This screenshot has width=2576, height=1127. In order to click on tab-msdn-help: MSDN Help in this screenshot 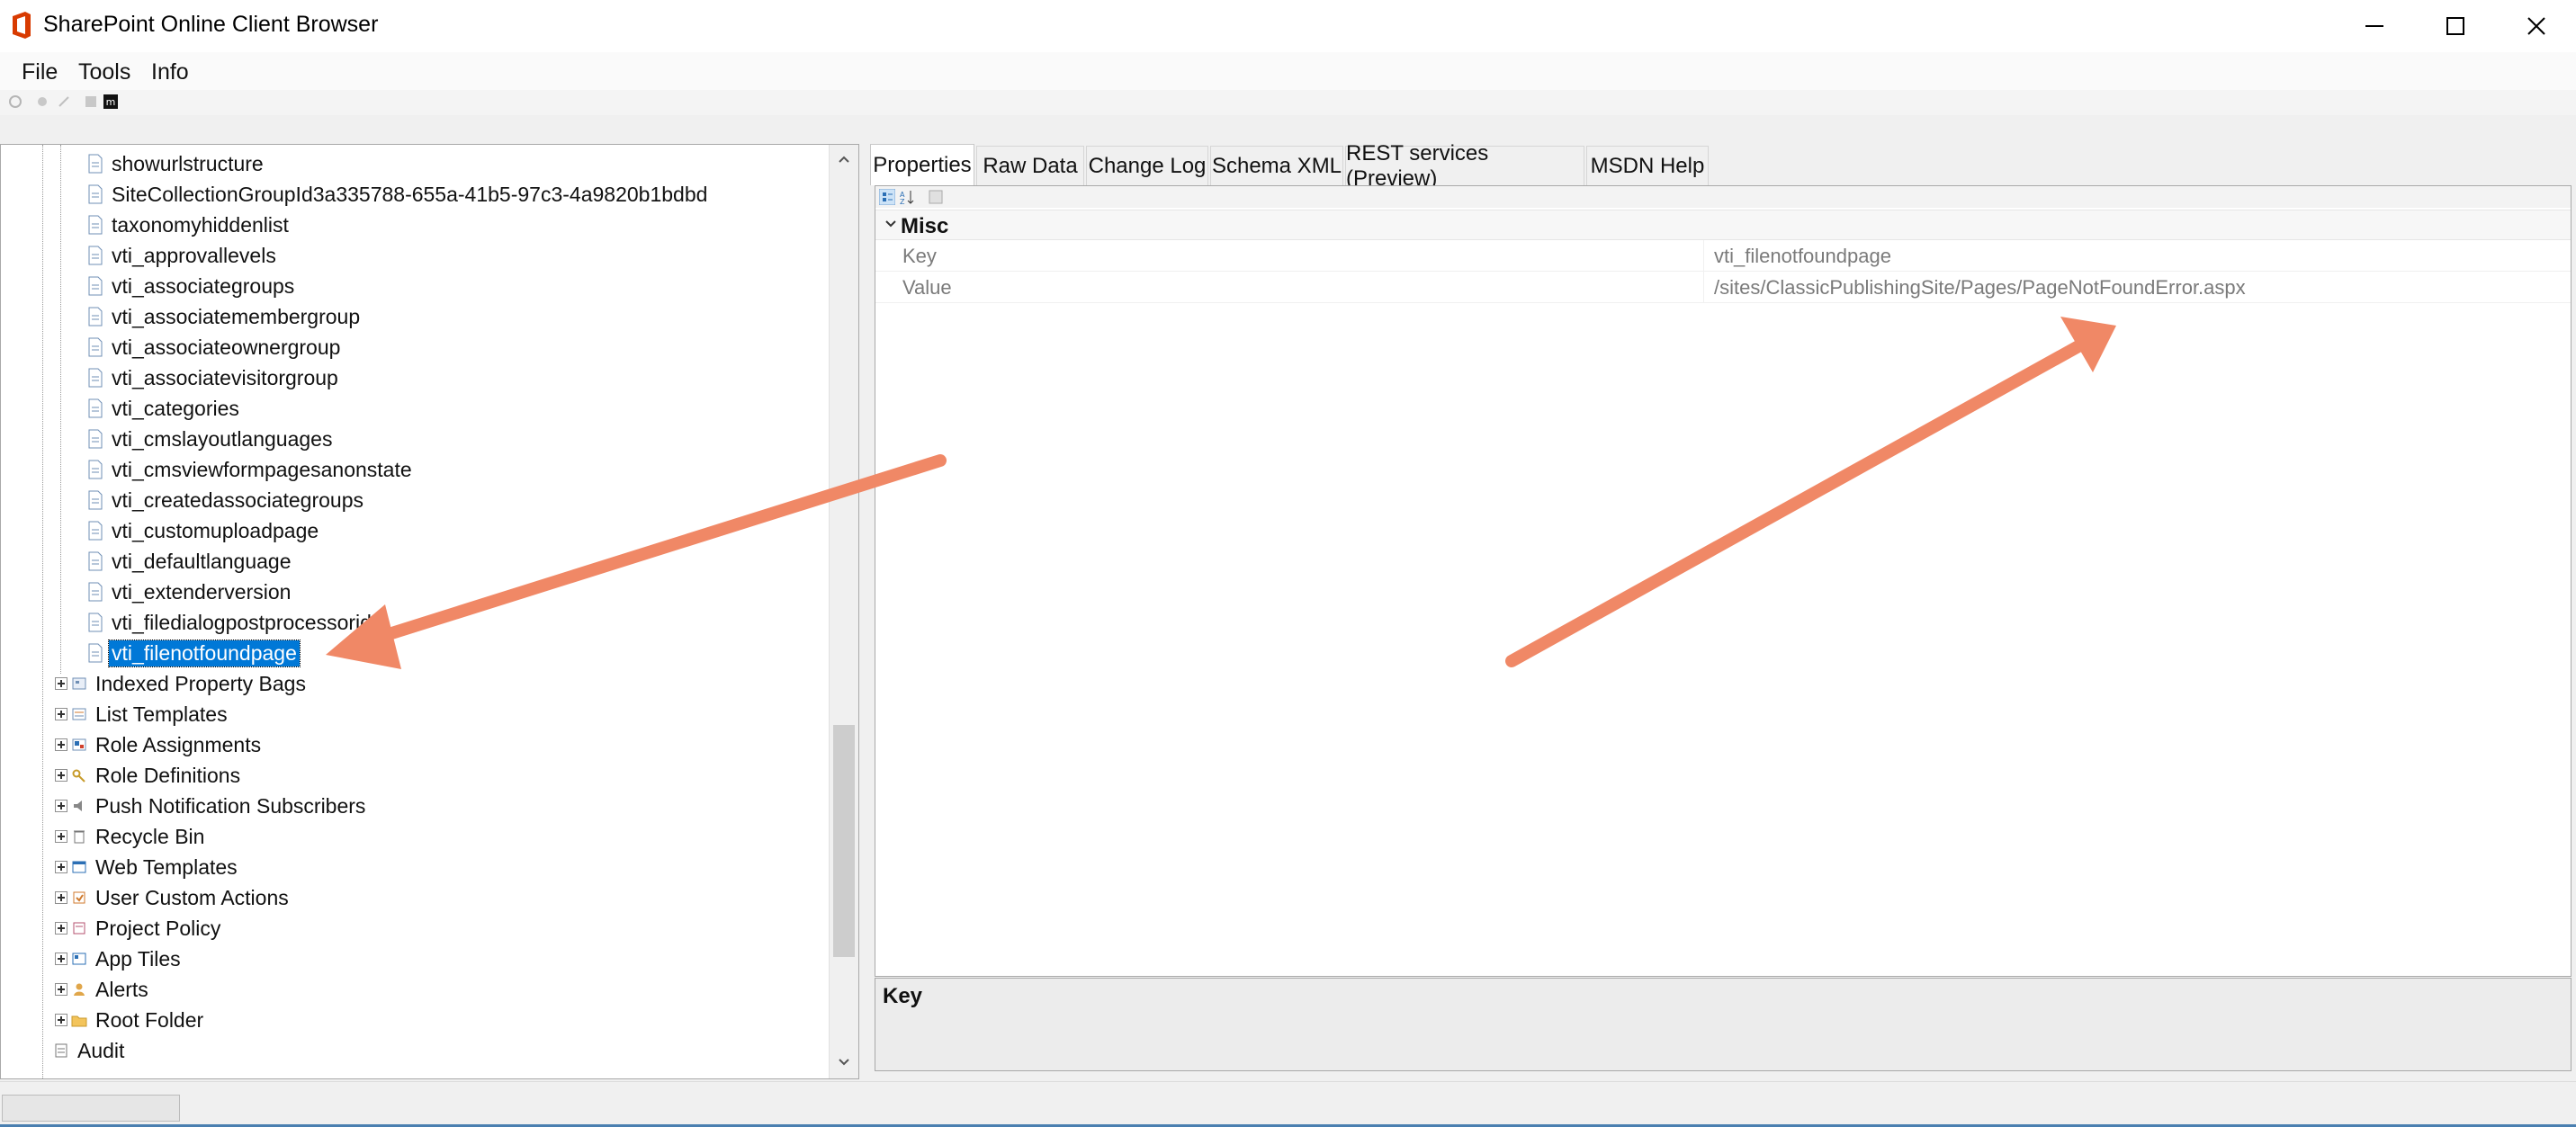, I will do `click(1648, 165)`.